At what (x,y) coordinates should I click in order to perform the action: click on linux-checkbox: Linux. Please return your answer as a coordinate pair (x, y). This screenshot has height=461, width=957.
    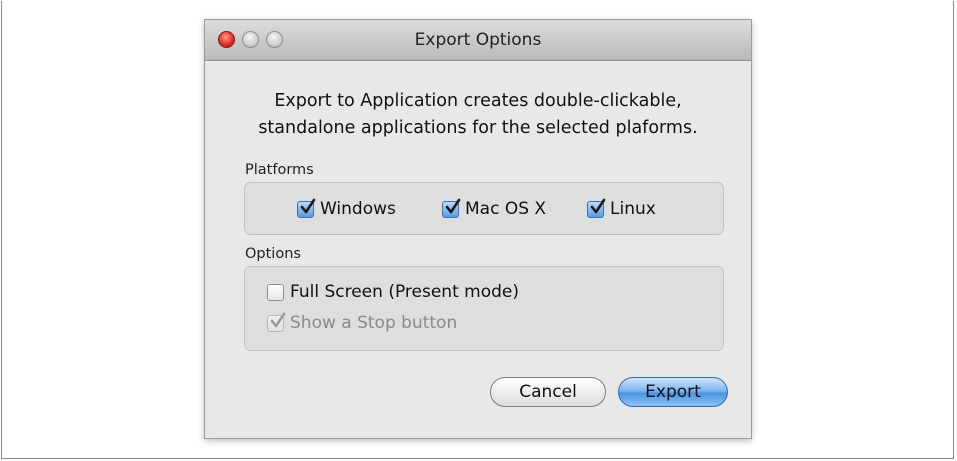
    Looking at the image, I should click on (621, 208).